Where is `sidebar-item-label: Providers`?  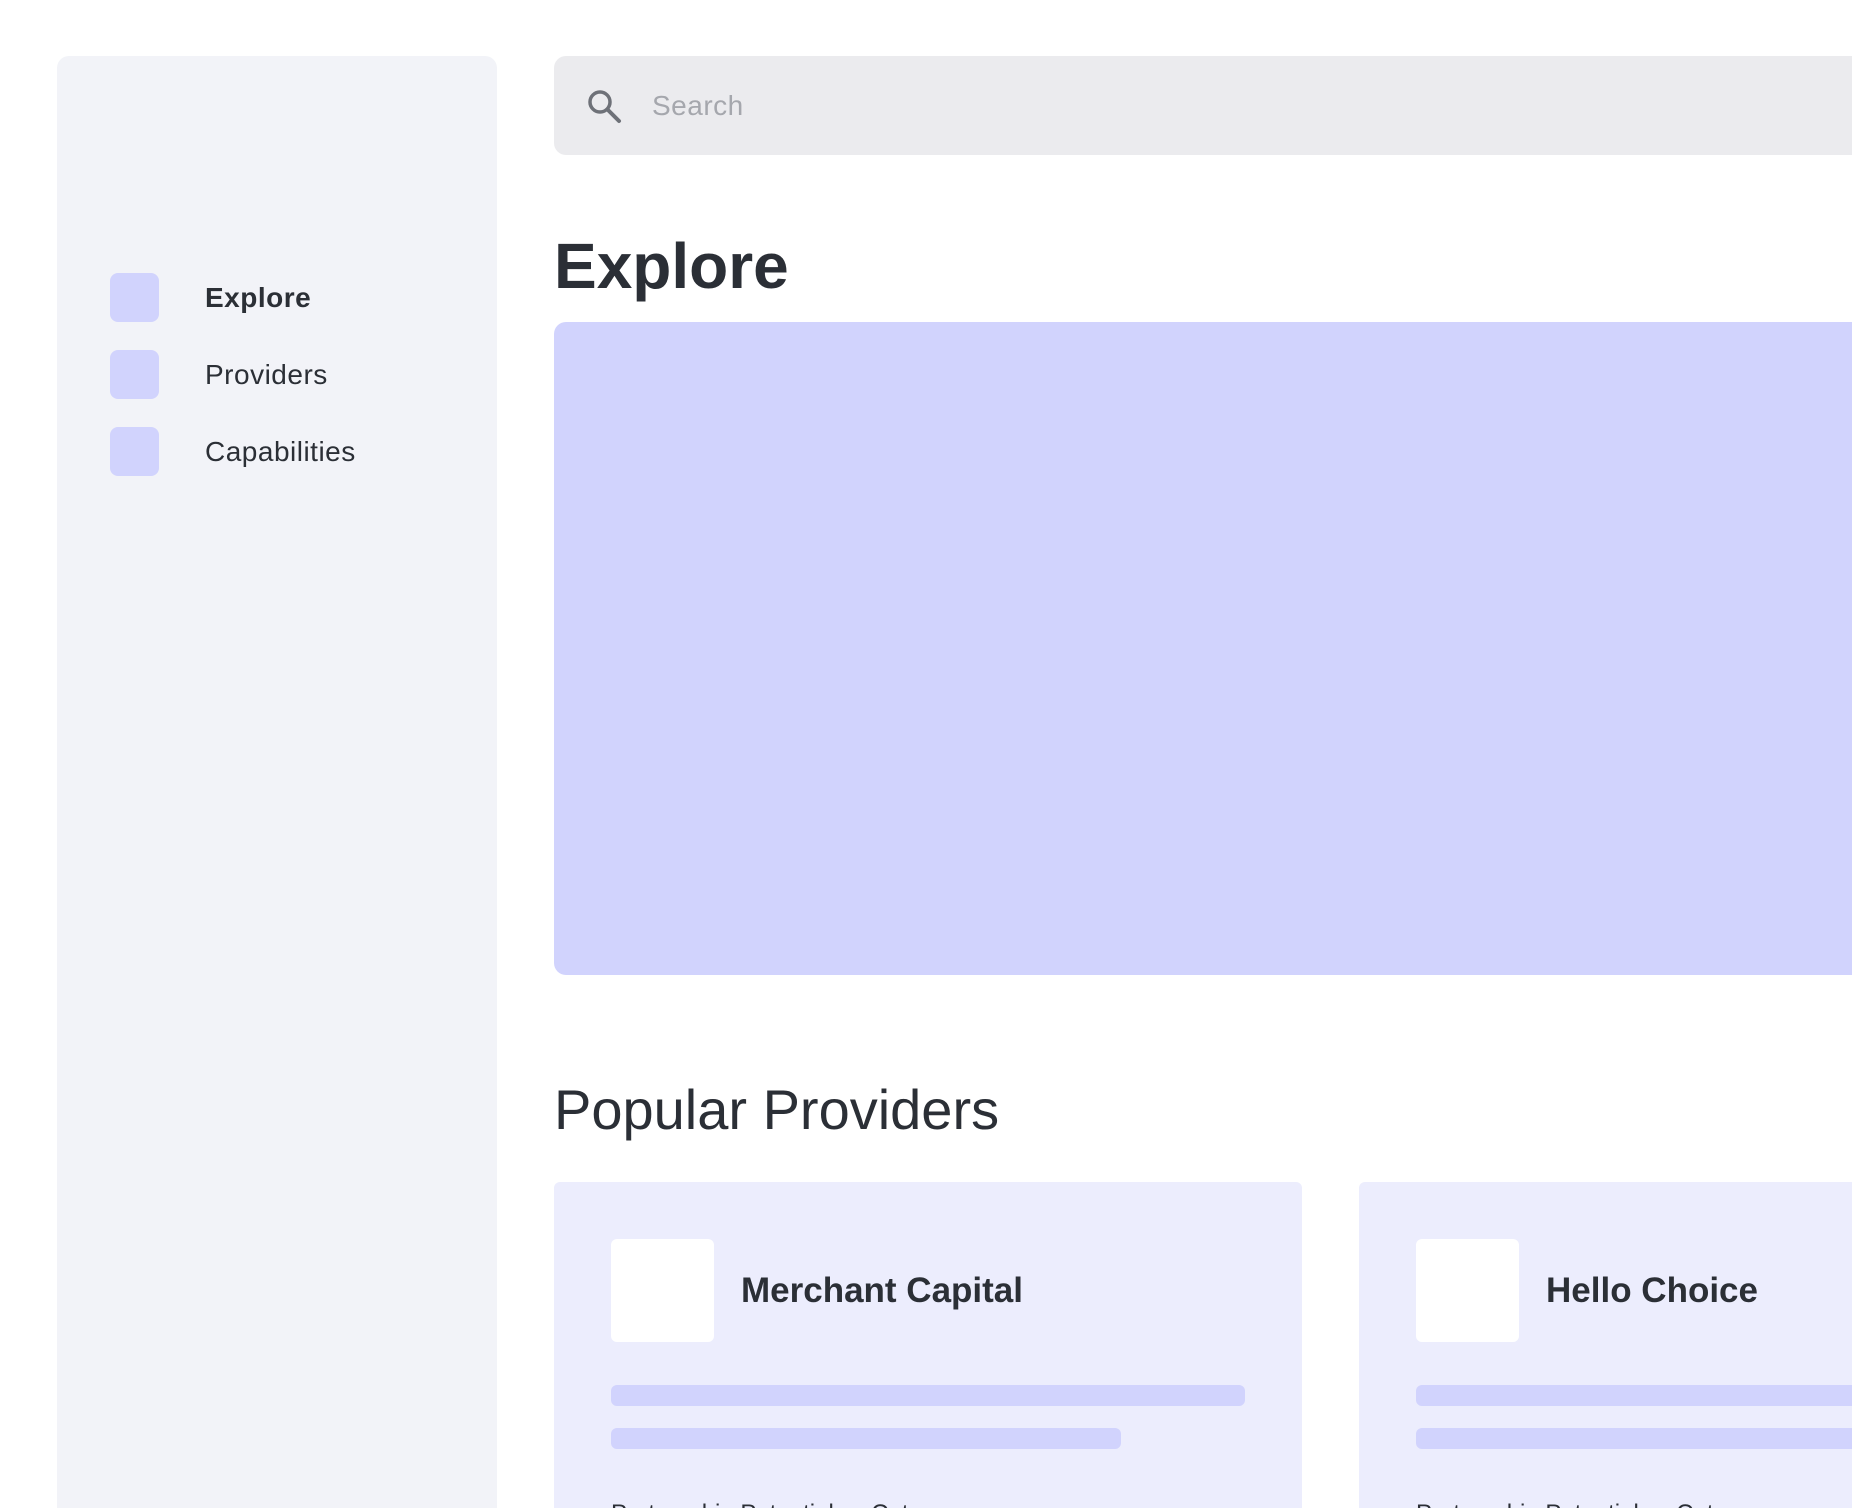
sidebar-item-label: Providers is located at coordinates (266, 374).